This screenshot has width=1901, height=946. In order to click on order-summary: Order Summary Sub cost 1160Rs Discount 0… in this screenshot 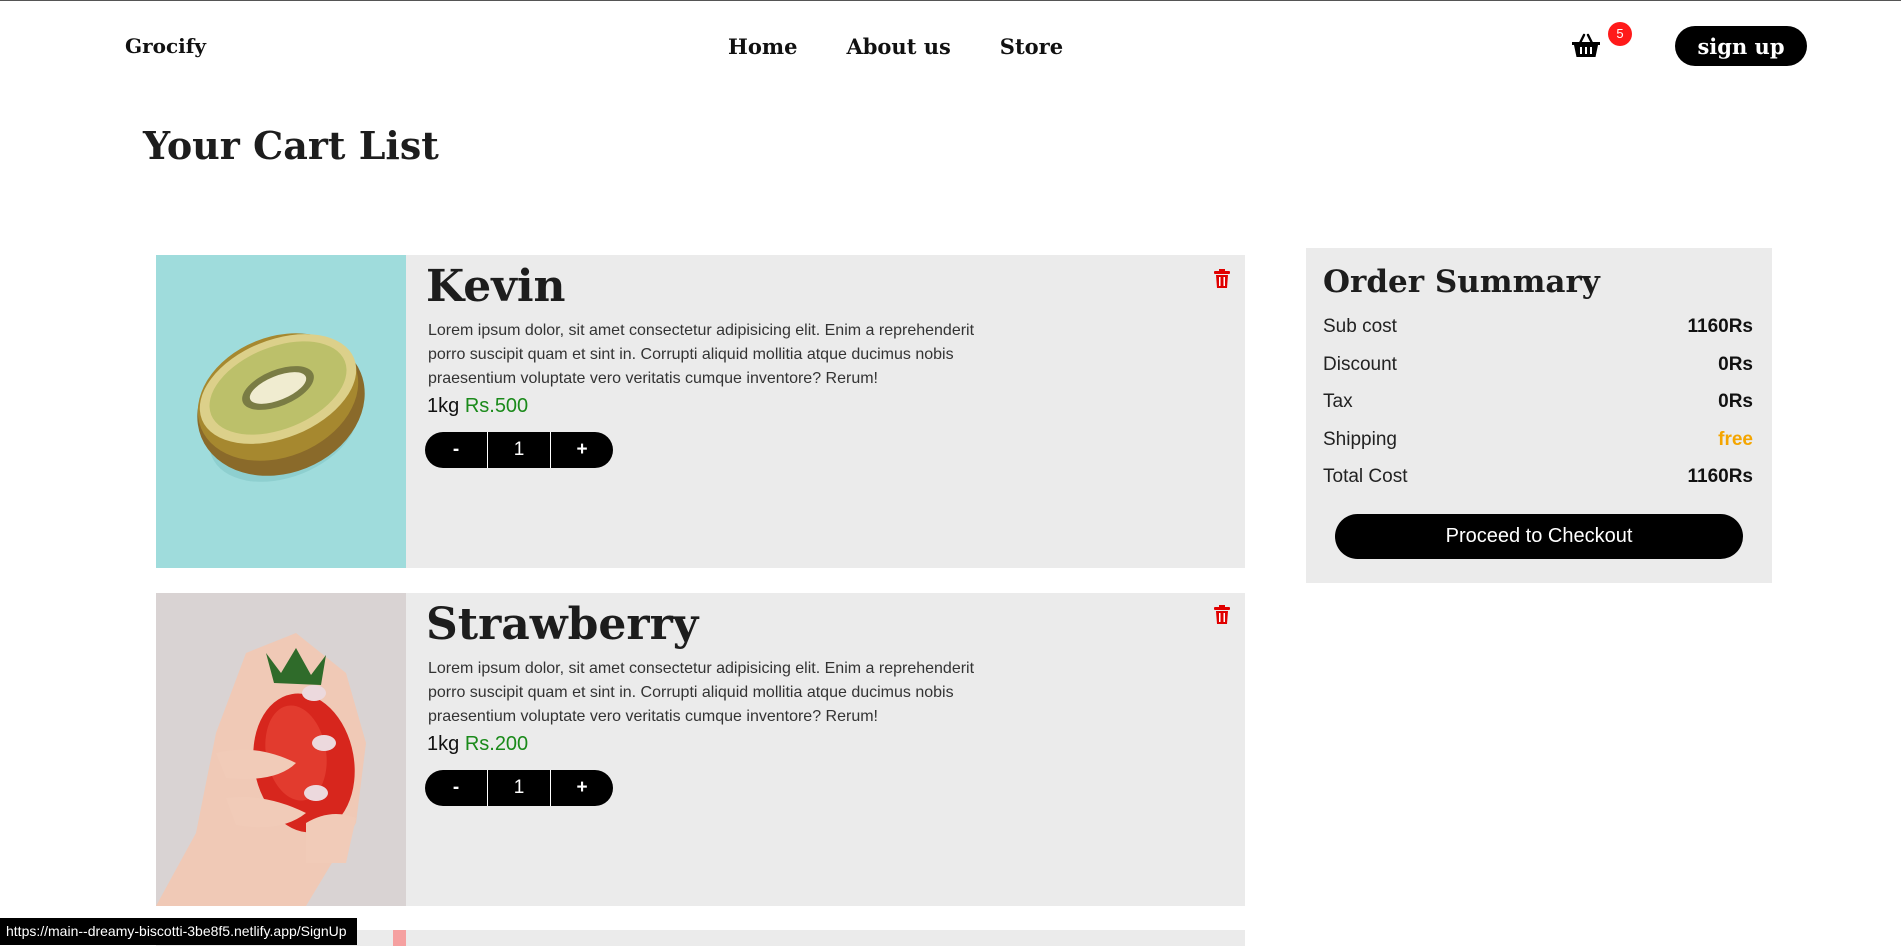, I will do `click(1539, 415)`.